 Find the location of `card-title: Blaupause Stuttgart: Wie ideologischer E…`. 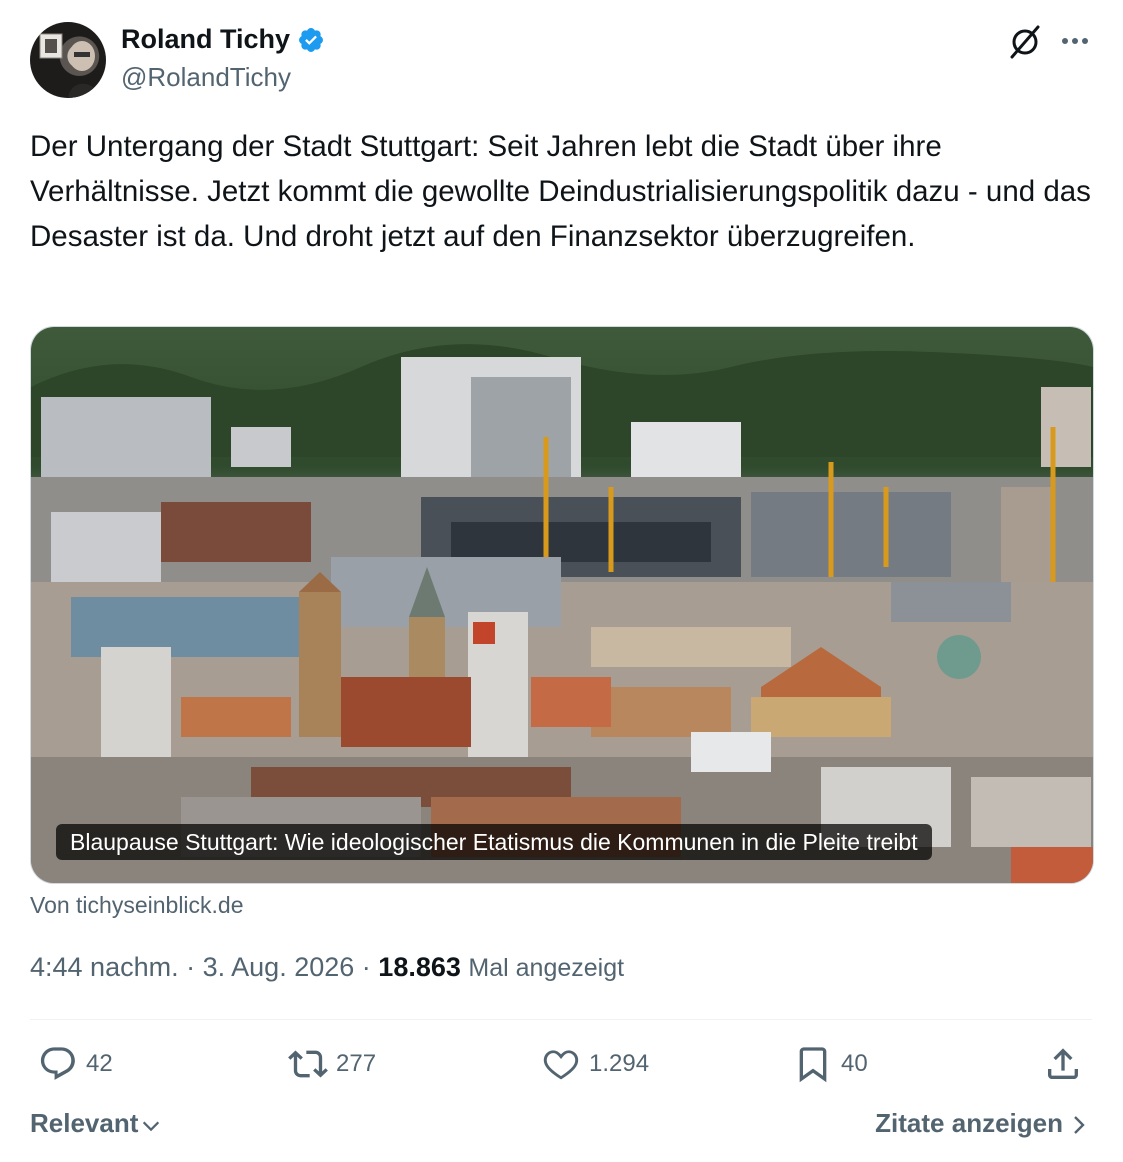

card-title: Blaupause Stuttgart: Wie ideologischer E… is located at coordinates (494, 842).